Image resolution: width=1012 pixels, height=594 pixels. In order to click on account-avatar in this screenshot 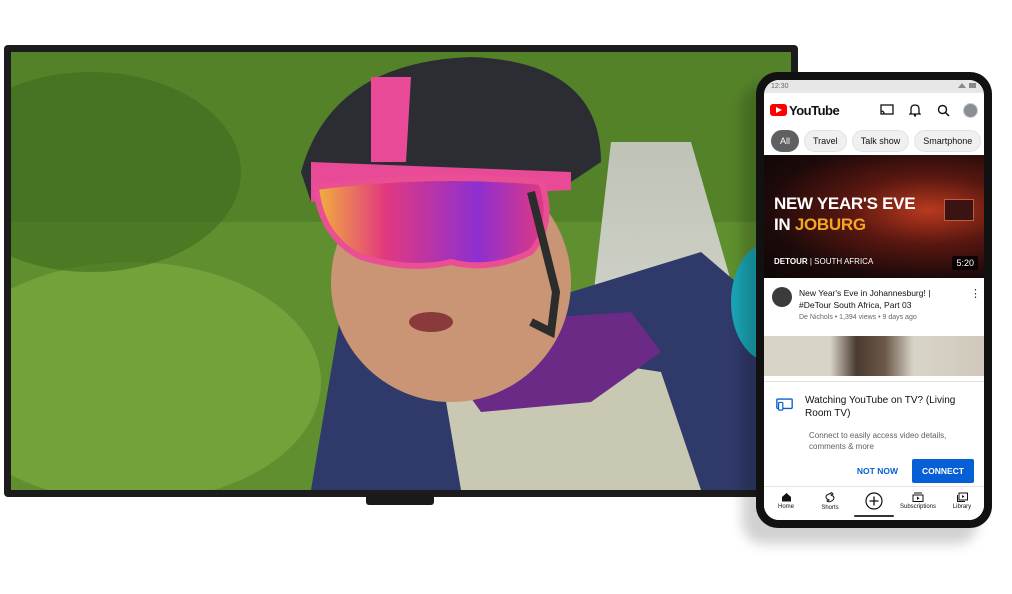, I will do `click(970, 110)`.